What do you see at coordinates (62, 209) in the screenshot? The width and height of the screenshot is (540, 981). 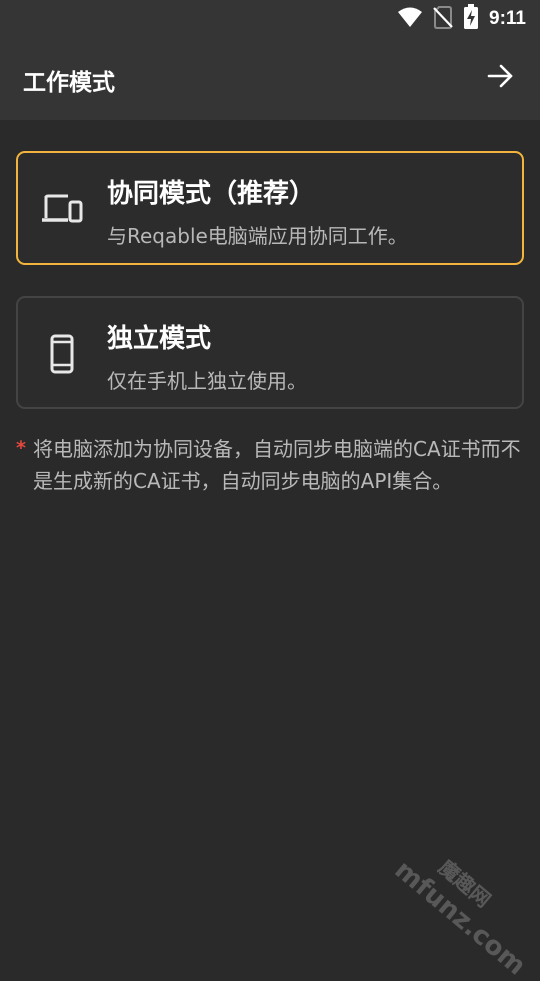 I see `devices-icon` at bounding box center [62, 209].